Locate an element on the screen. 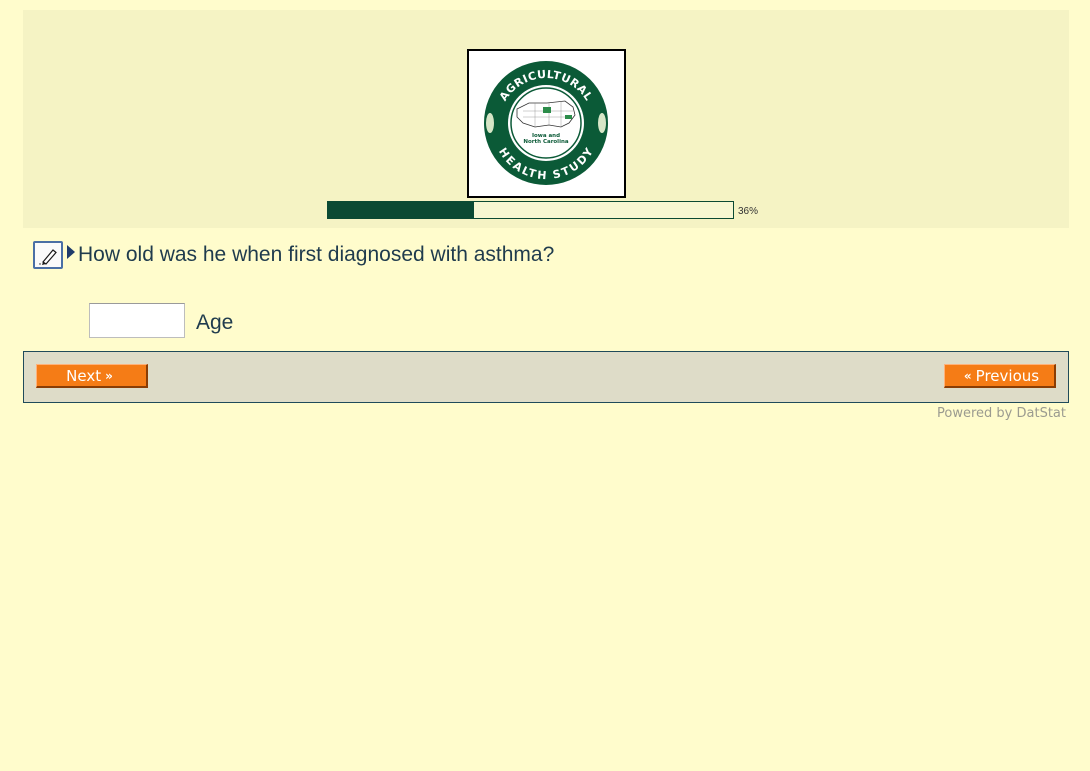 This screenshot has height=771, width=1090. previous-button: « Previous is located at coordinates (1000, 376).